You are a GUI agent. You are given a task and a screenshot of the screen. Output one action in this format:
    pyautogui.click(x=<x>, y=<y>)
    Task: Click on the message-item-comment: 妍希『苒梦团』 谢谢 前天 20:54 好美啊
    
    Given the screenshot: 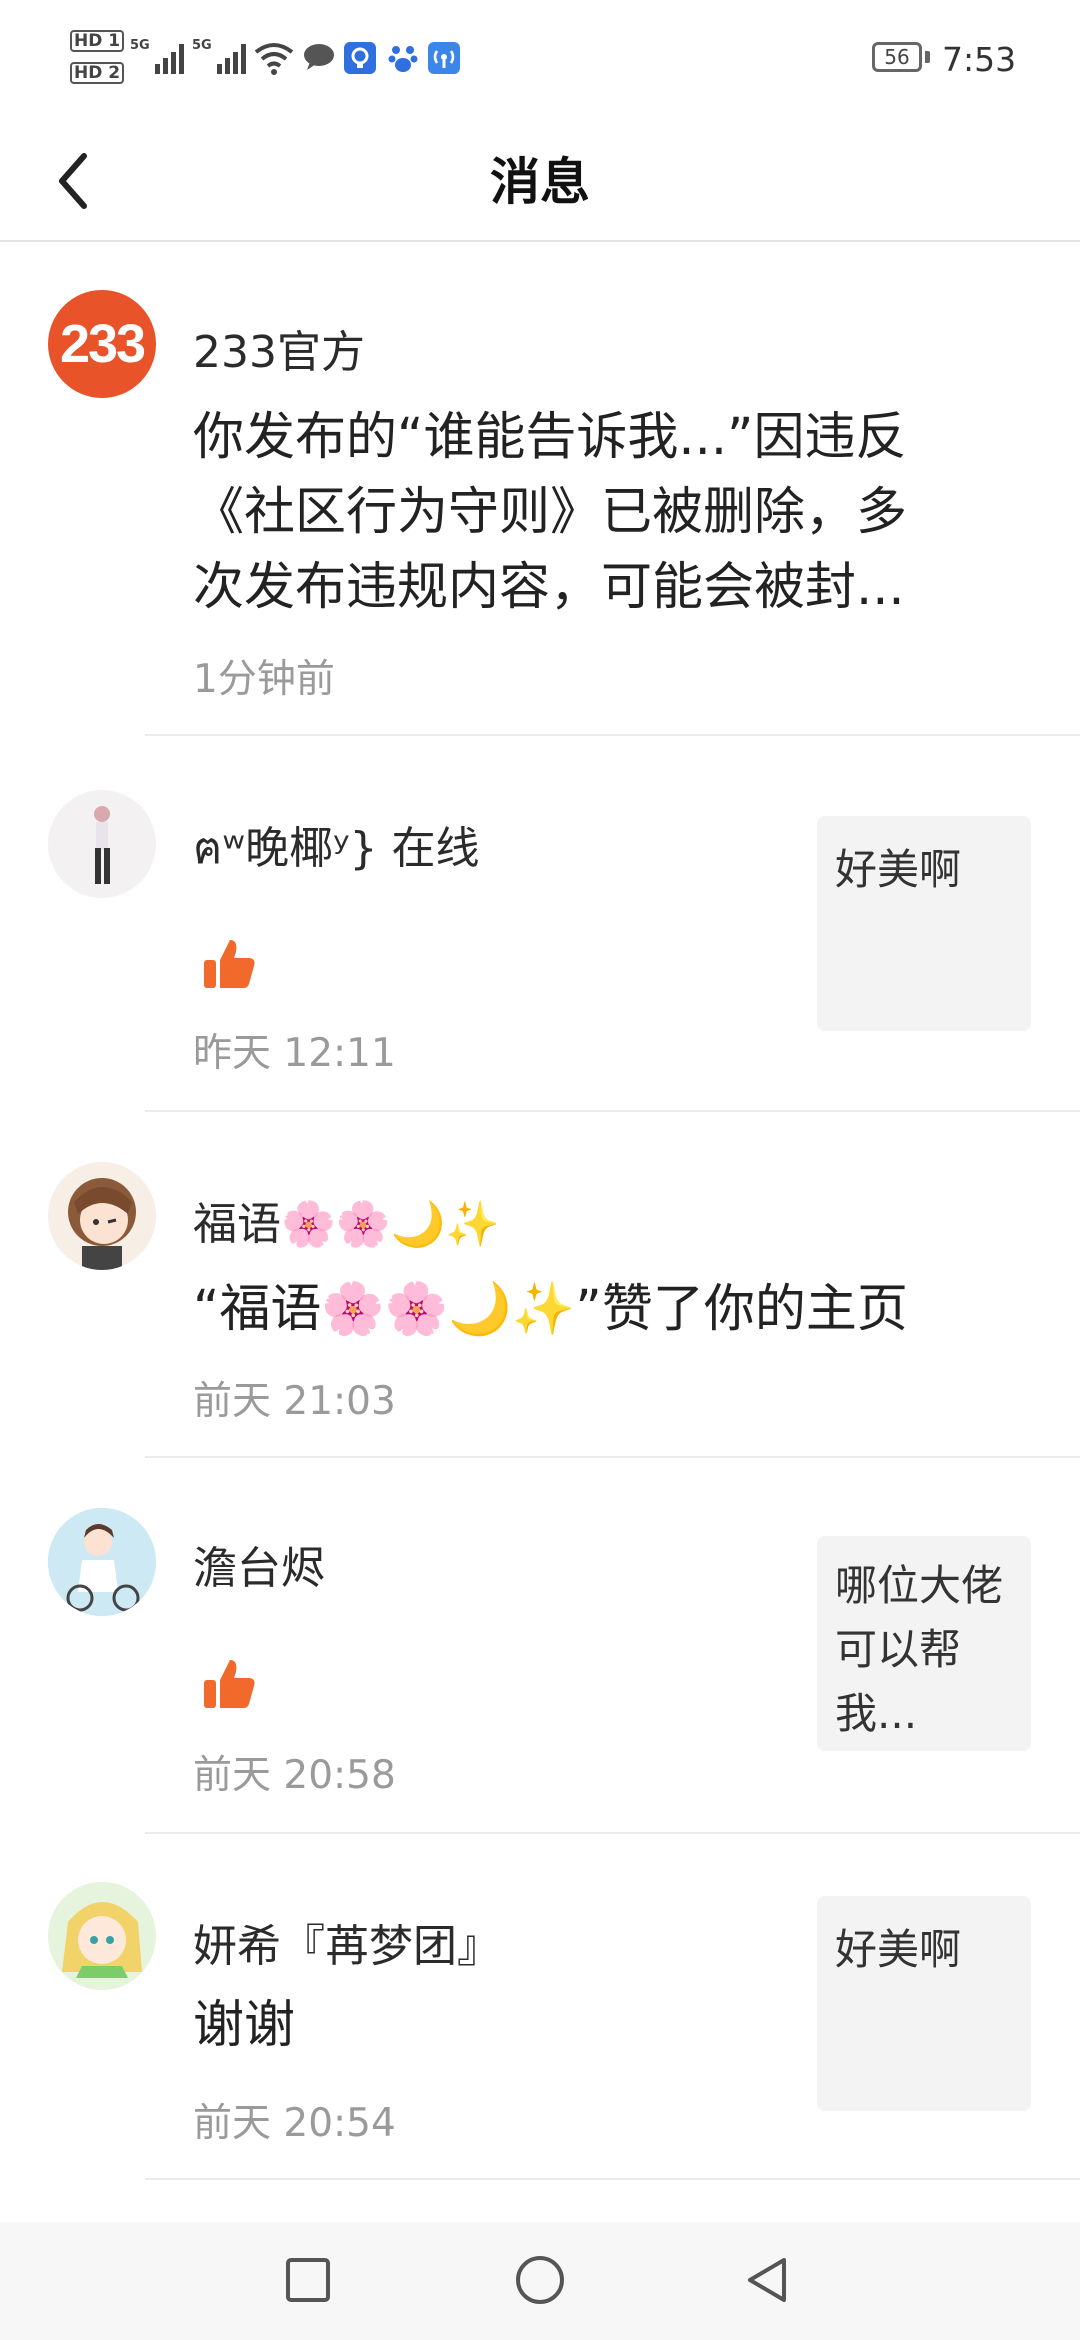 What is the action you would take?
    pyautogui.click(x=540, y=2007)
    